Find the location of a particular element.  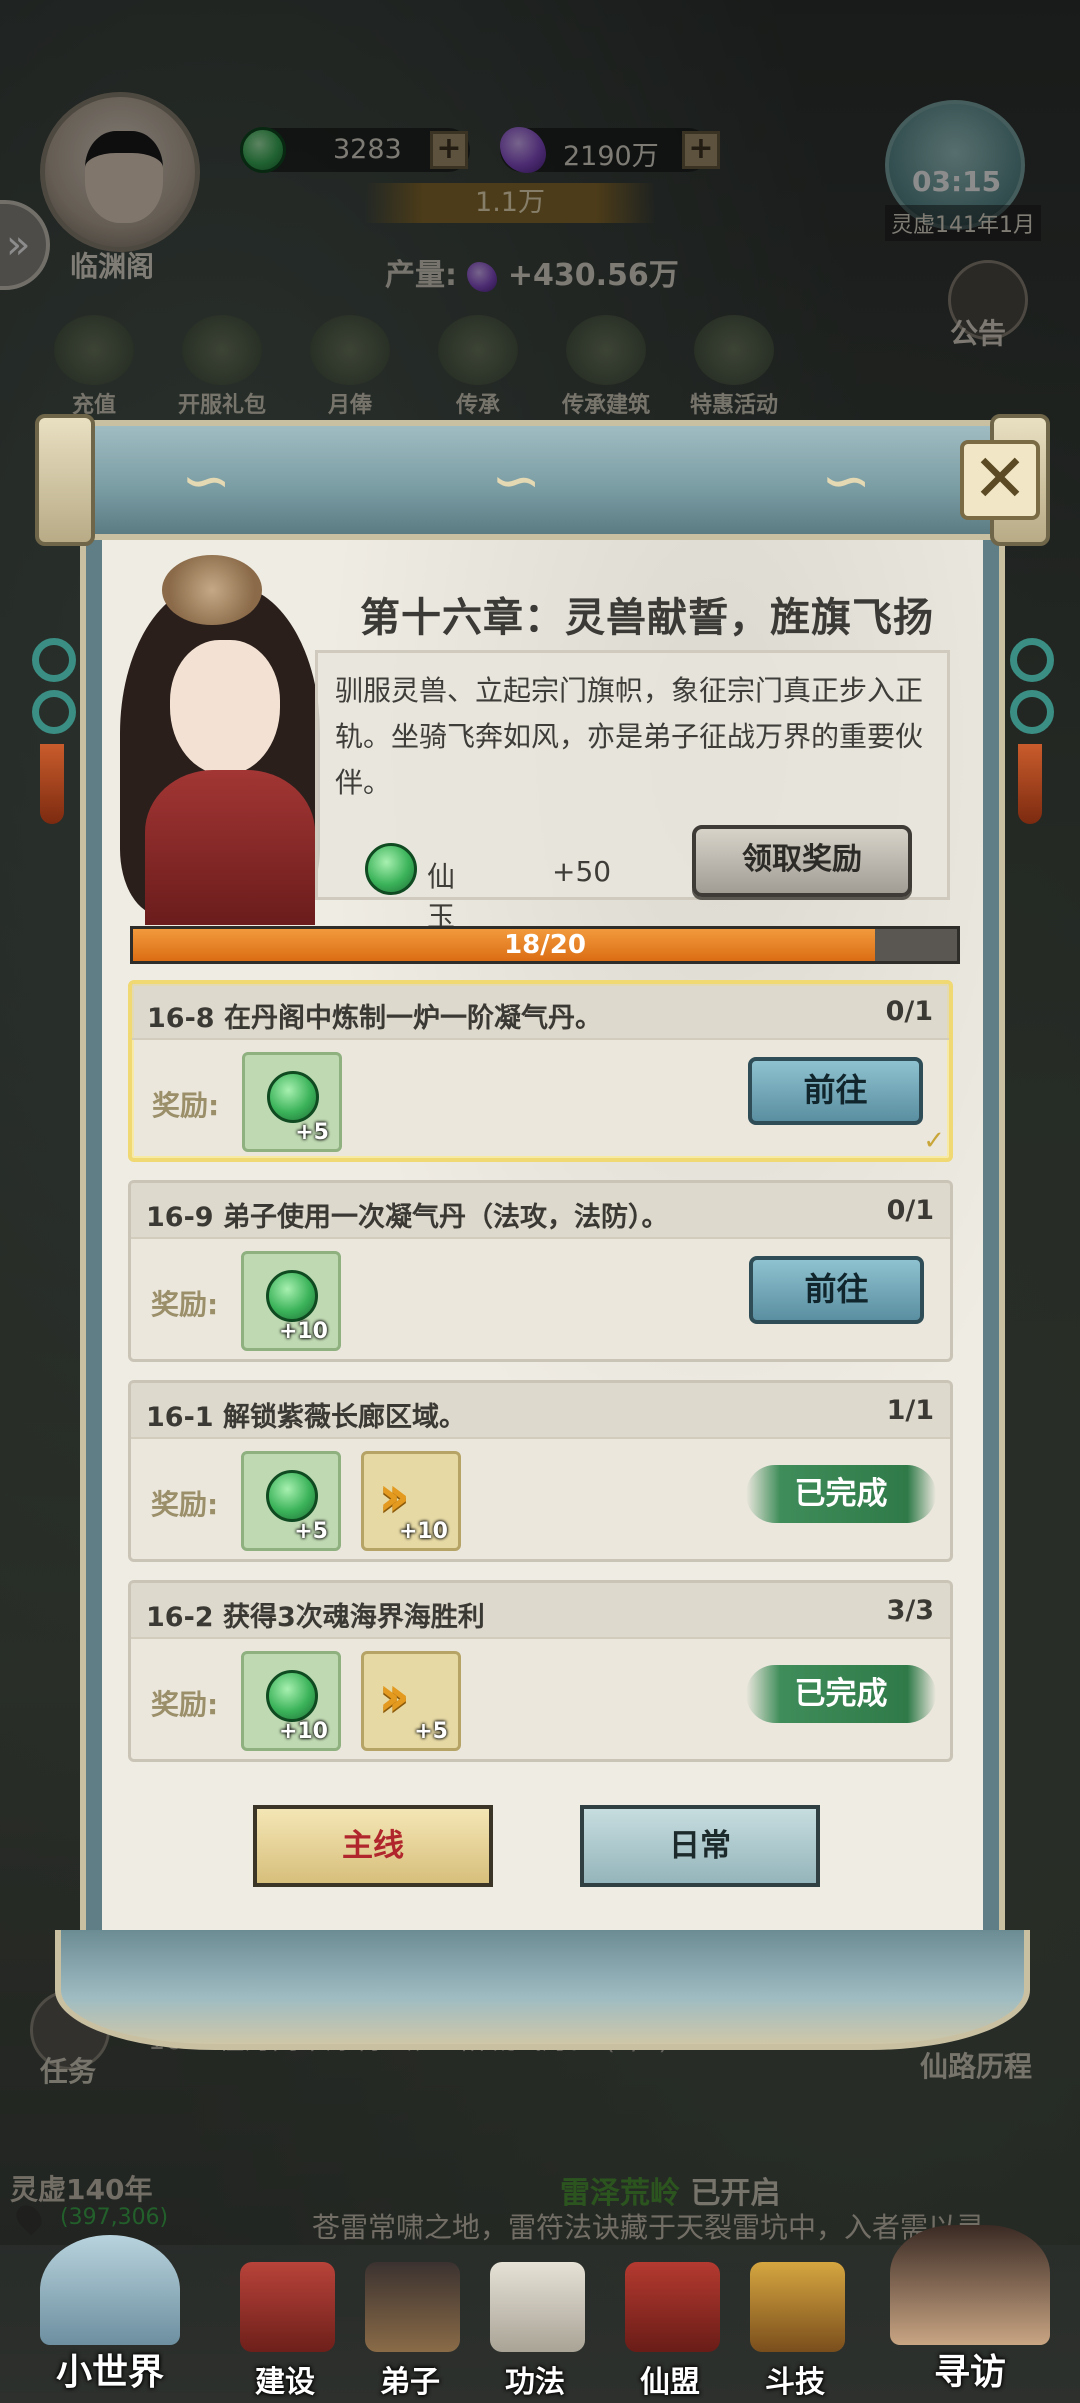

task-count: 3/3 is located at coordinates (910, 1610).